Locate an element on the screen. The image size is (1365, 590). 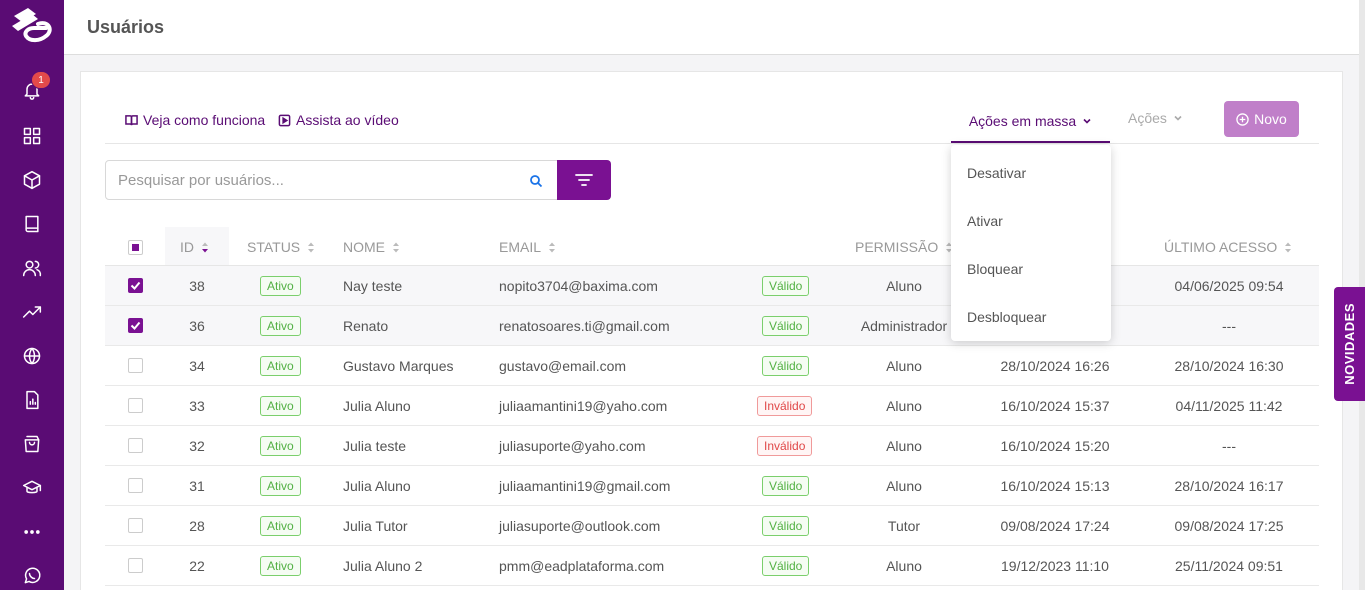
grid-icon is located at coordinates (32, 136).